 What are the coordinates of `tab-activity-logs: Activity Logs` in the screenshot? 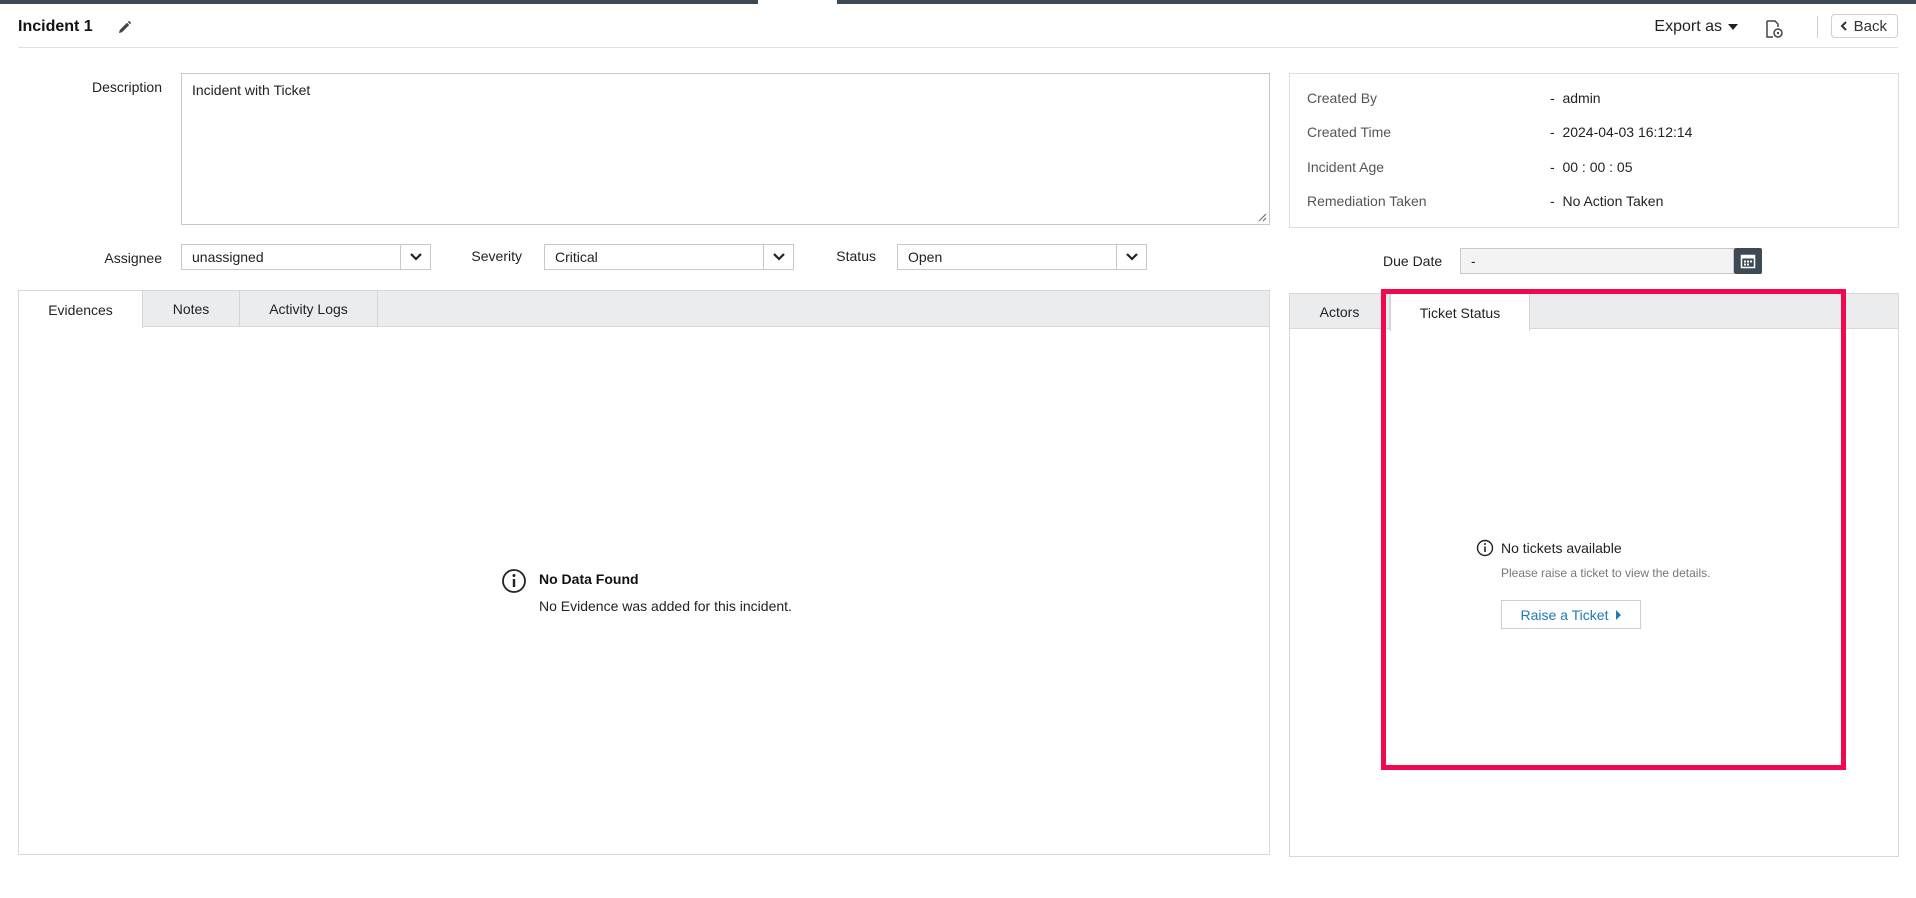 It's located at (309, 309).